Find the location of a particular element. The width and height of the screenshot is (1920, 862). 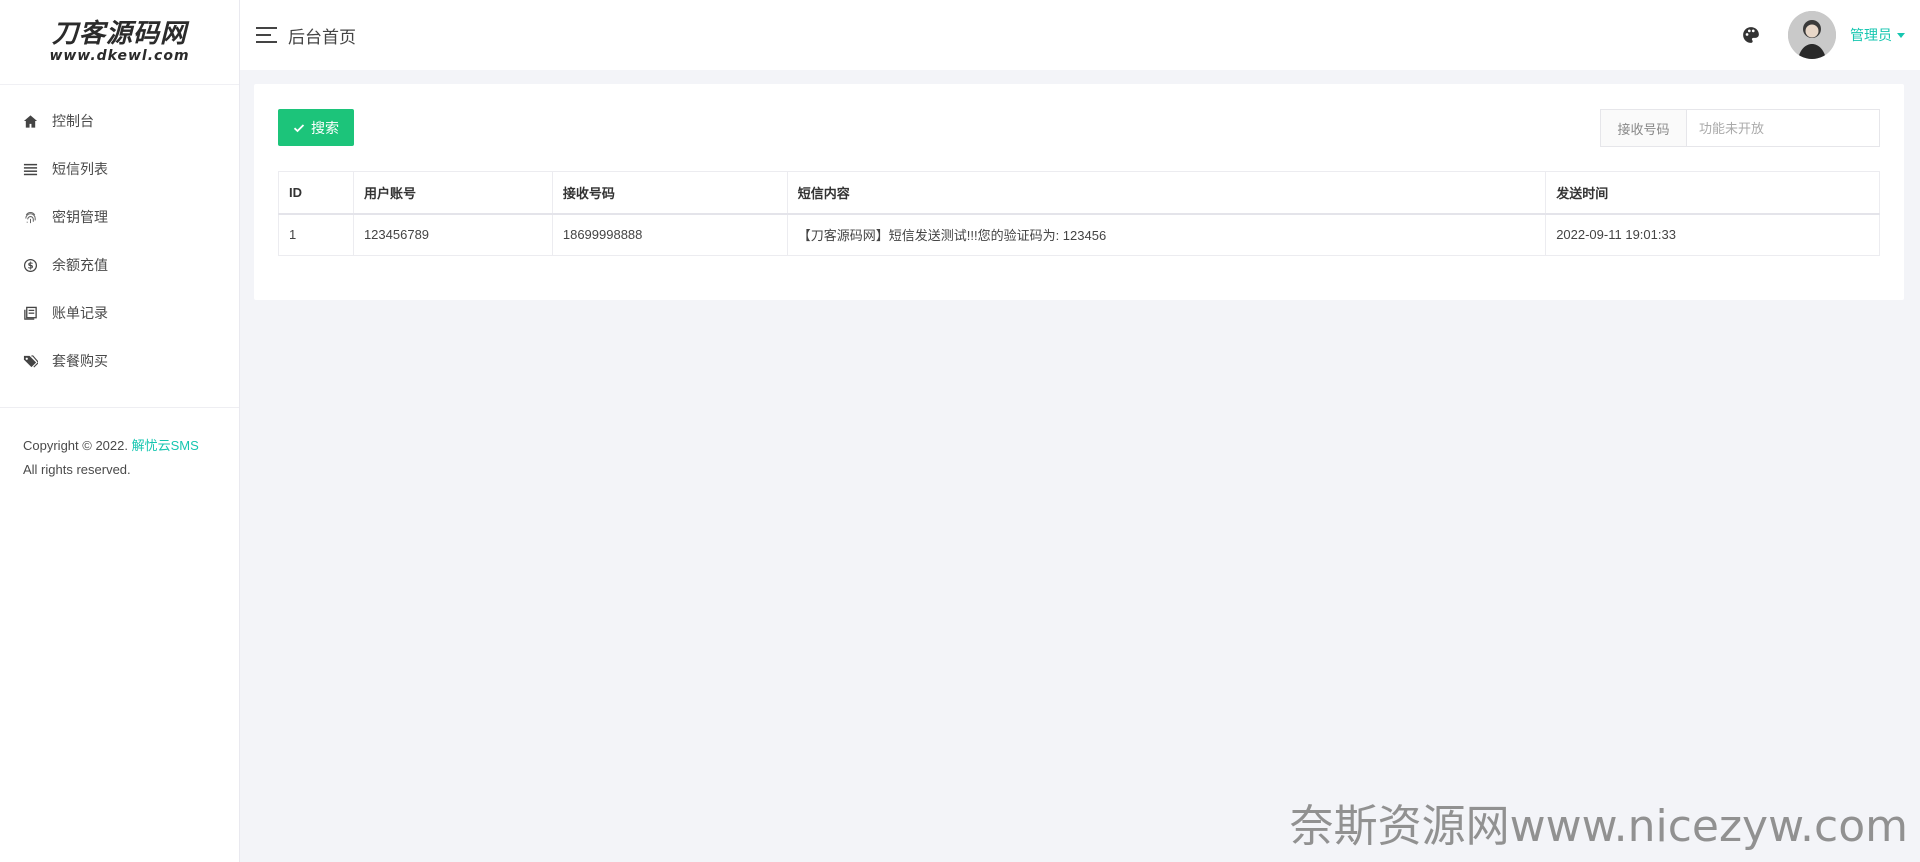

column-header-account: 用户账号 is located at coordinates (452, 193).